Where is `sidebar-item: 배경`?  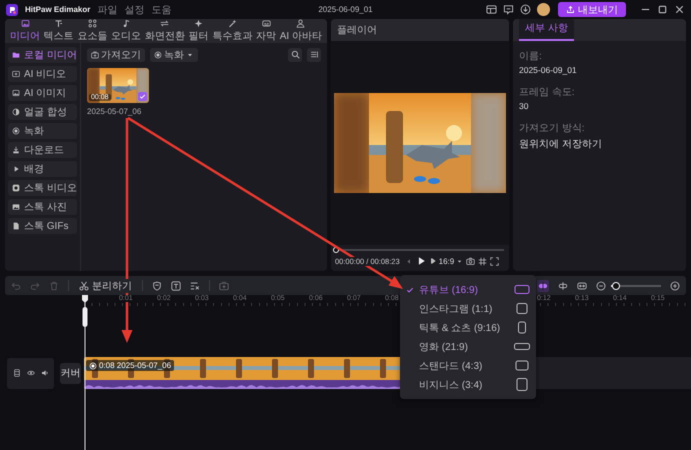
sidebar-item: 배경 is located at coordinates (42, 169).